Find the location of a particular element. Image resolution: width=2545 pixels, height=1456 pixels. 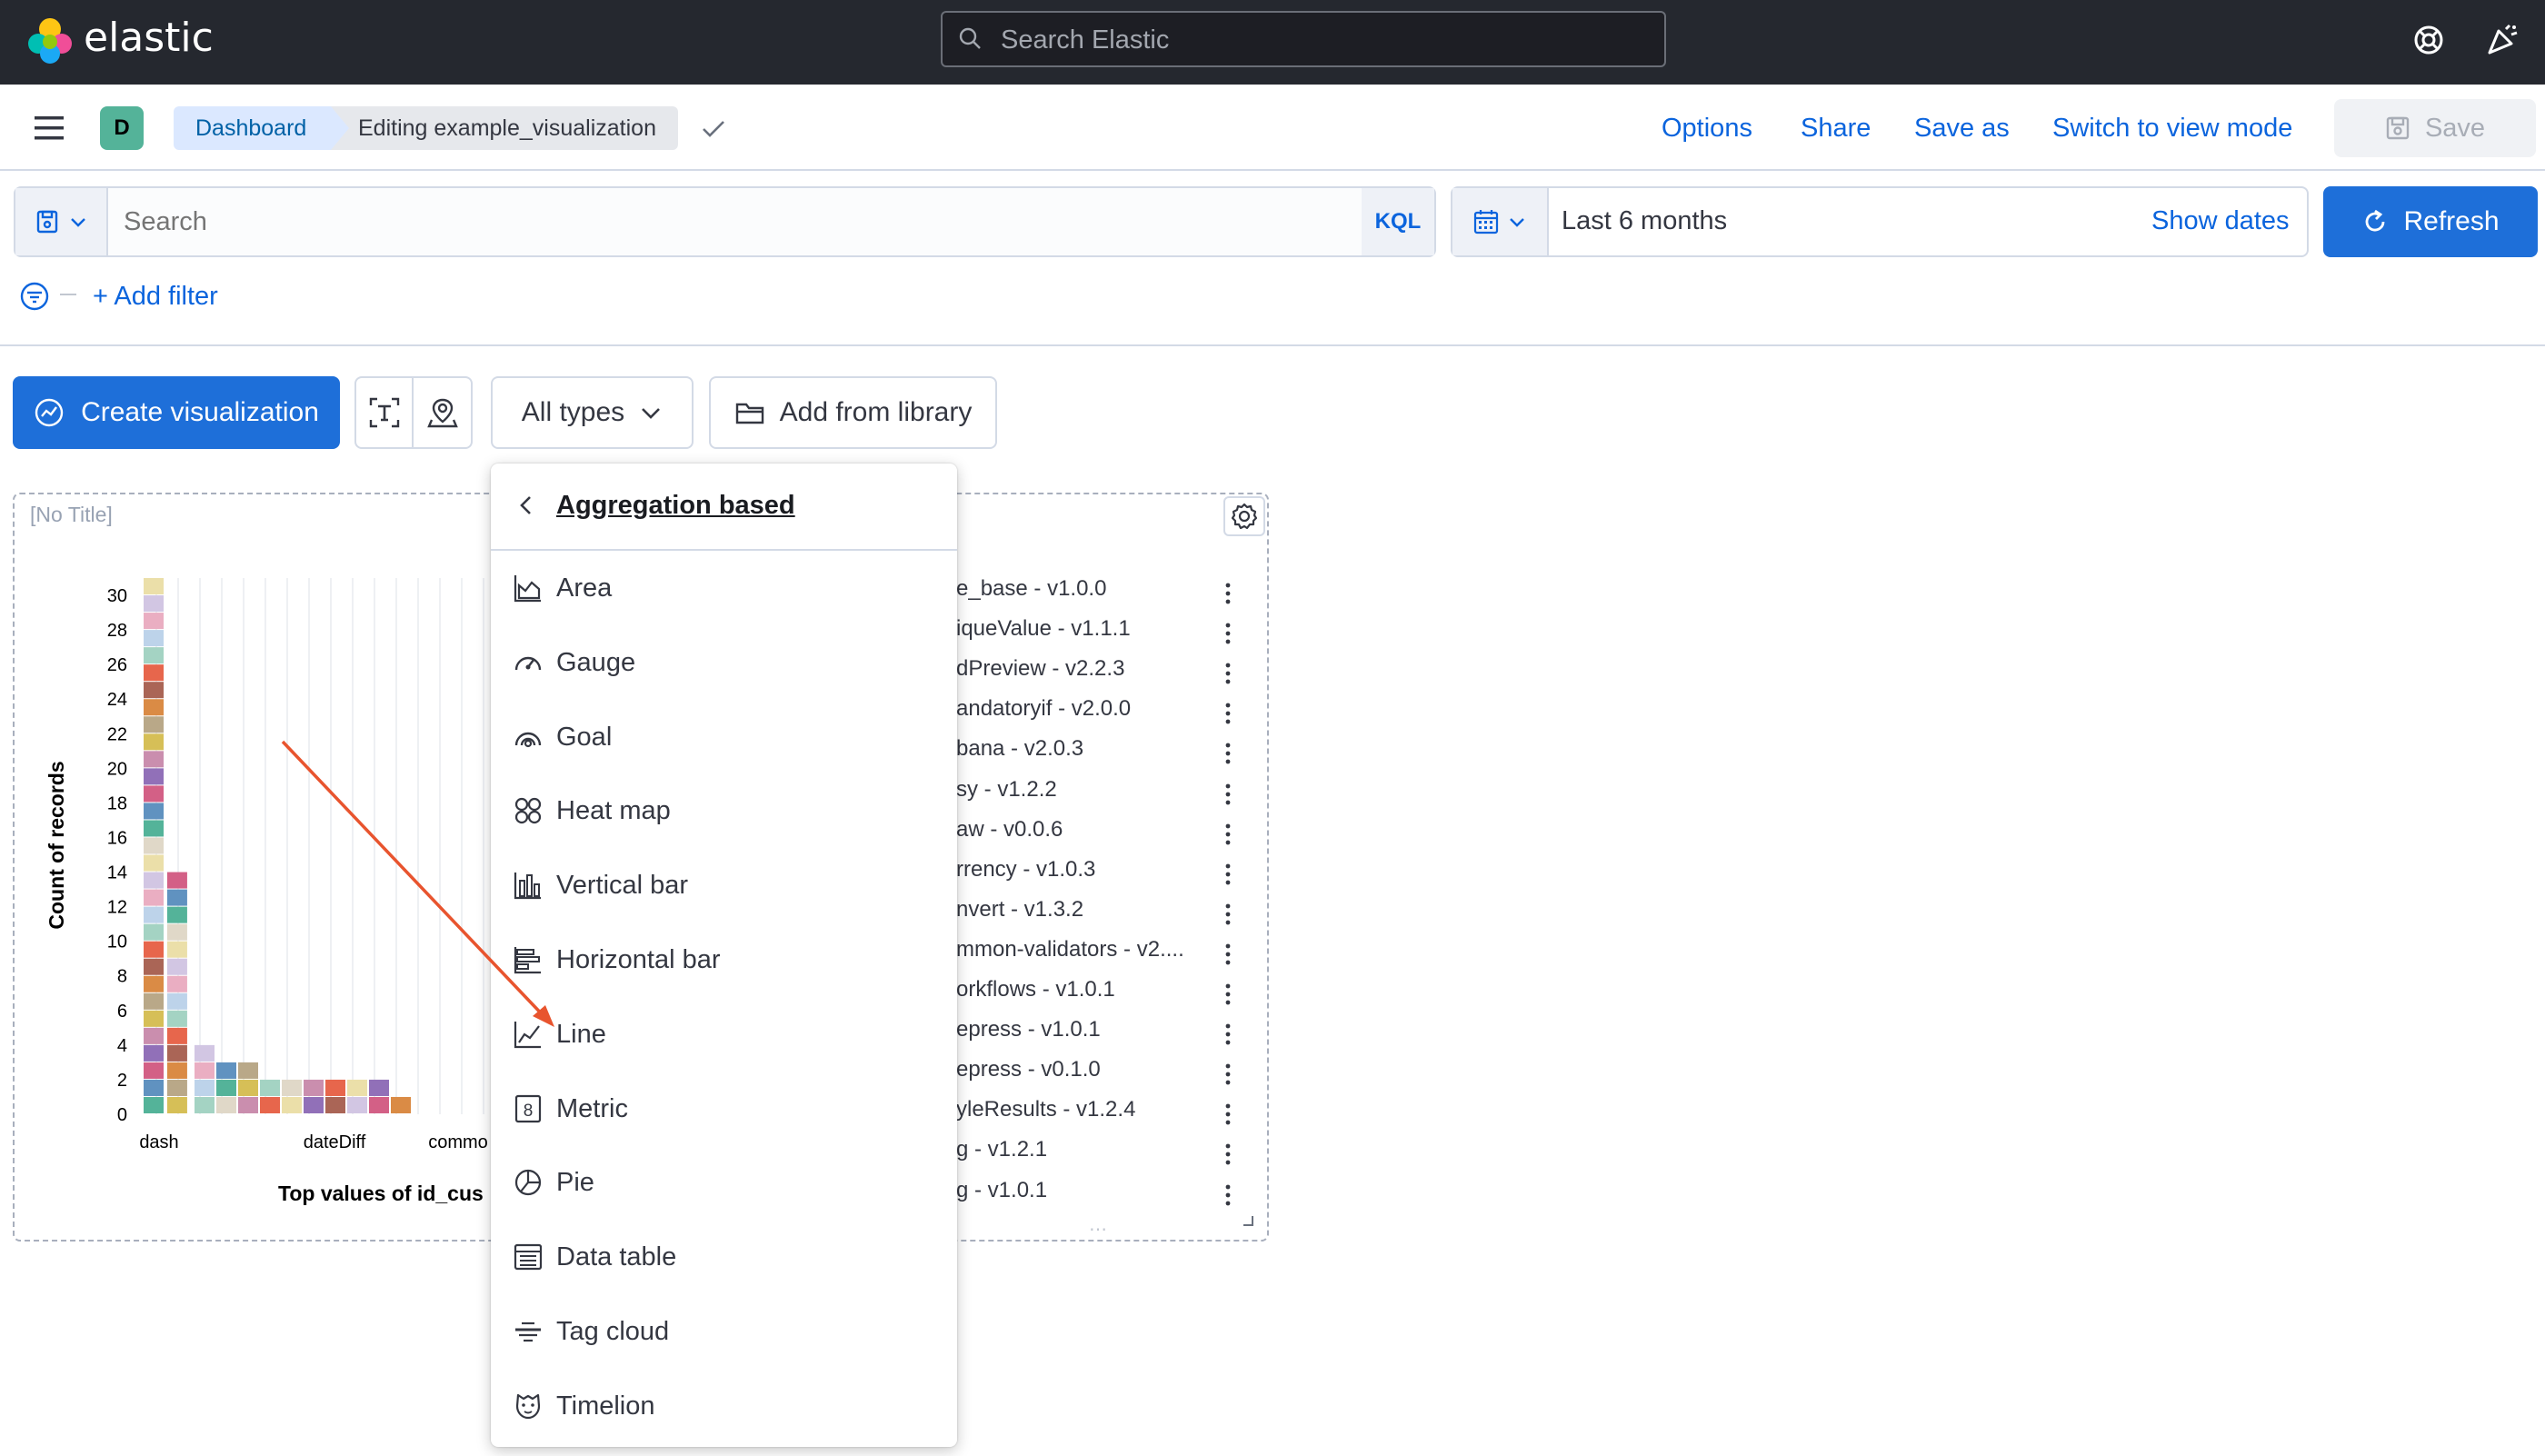

news-feed-icon is located at coordinates (2502, 40).